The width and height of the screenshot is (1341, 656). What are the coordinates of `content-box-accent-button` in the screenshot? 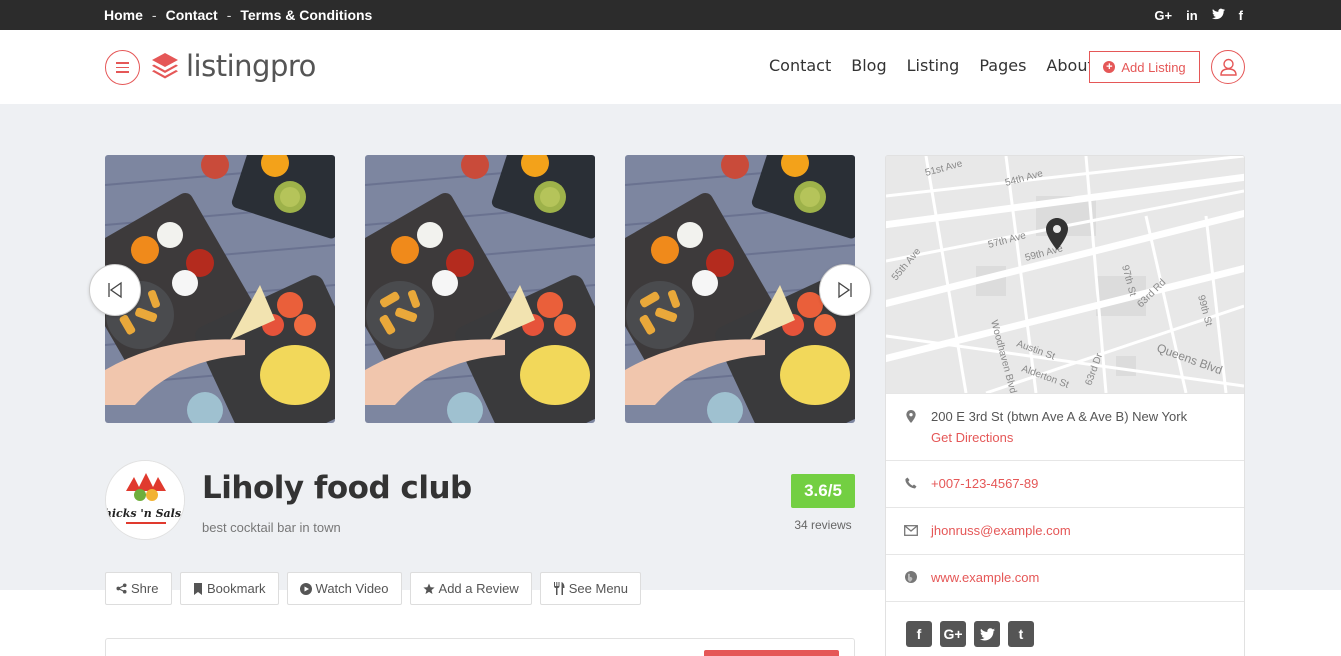 It's located at (771, 653).